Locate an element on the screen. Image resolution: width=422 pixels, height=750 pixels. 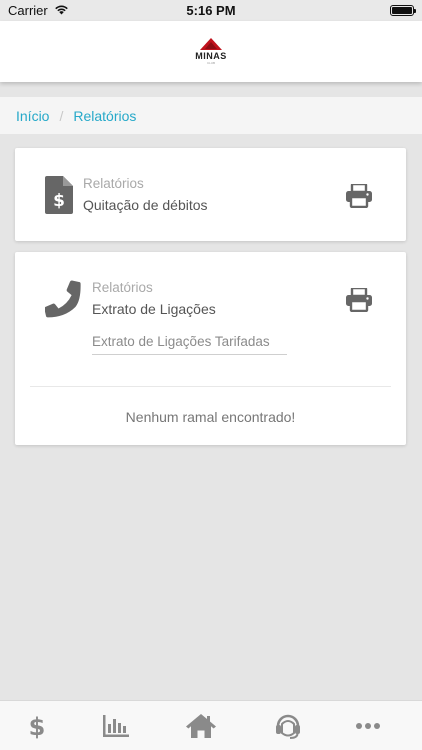
nav-support is located at coordinates (288, 725).